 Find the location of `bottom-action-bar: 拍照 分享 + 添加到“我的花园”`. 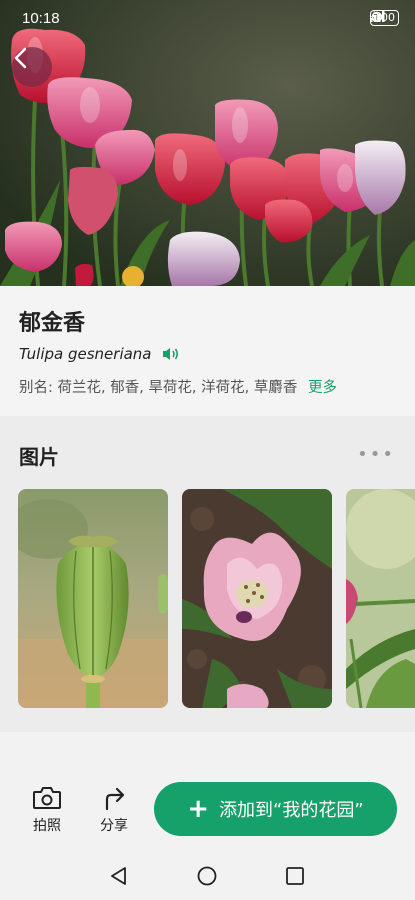

bottom-action-bar: 拍照 分享 + 添加到“我的花园” is located at coordinates (207, 787).